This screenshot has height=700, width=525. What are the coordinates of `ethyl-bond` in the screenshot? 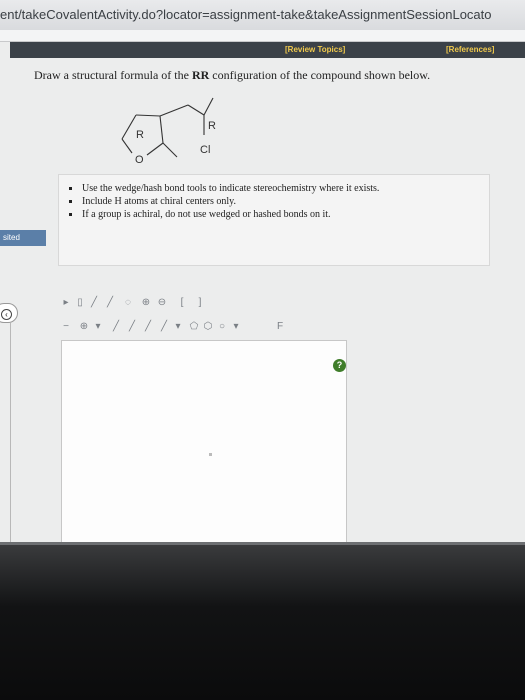 It's located at (170, 150).